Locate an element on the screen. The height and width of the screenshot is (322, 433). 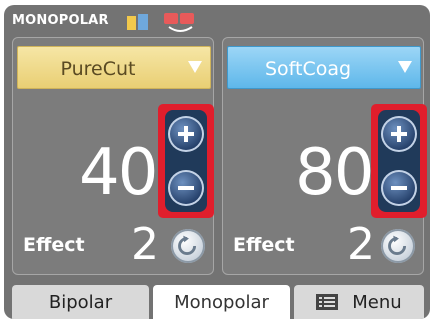
tab-menu: Menu is located at coordinates (359, 302).